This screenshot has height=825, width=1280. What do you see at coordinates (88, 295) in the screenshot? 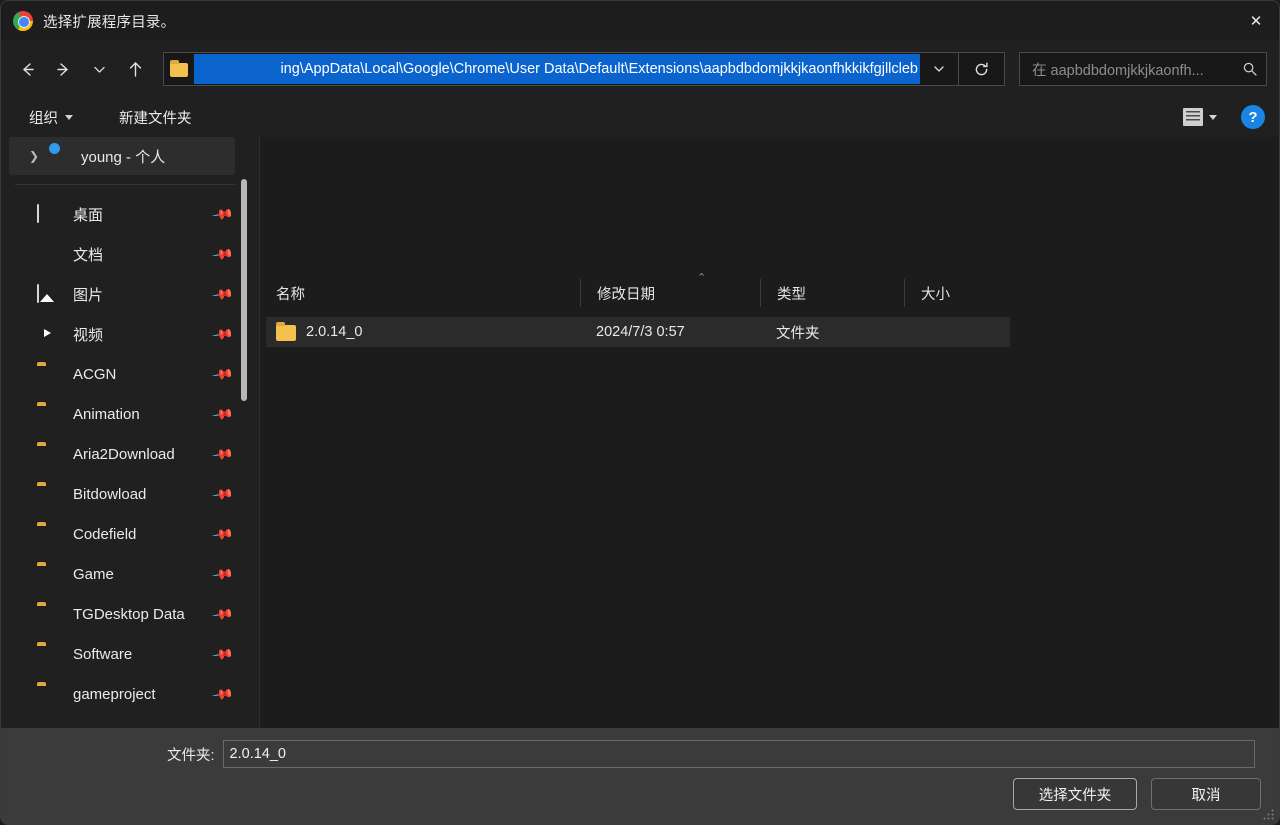
I see `sidebar-item-label: 图片` at bounding box center [88, 295].